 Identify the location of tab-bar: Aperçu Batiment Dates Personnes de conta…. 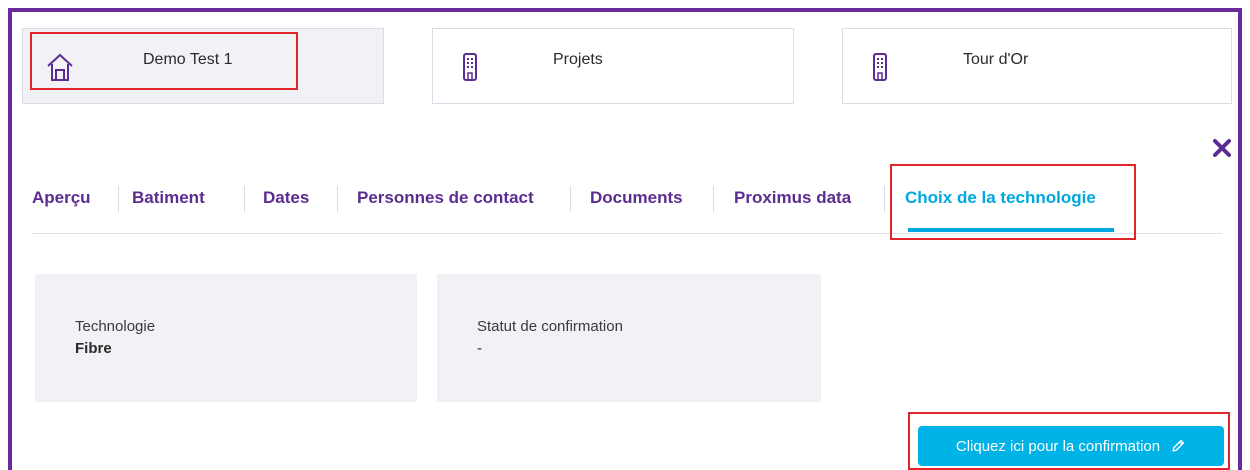
(627, 205).